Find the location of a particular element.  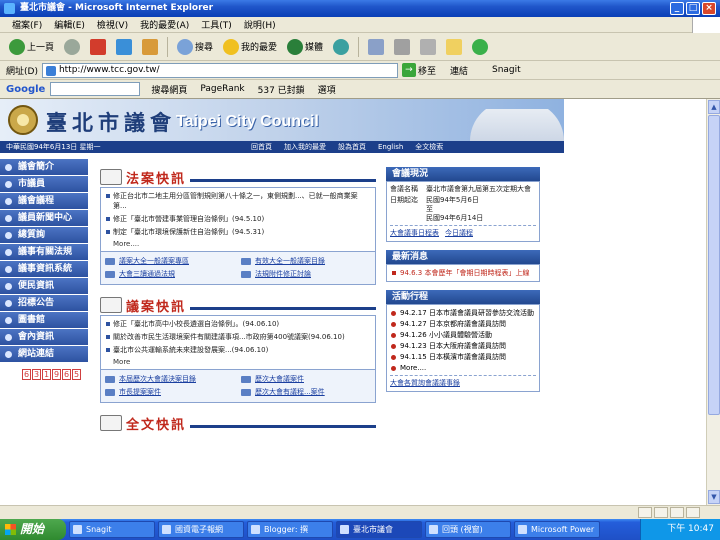

nav-set-homepage-link: 設為首頁 is located at coordinates (352, 147).